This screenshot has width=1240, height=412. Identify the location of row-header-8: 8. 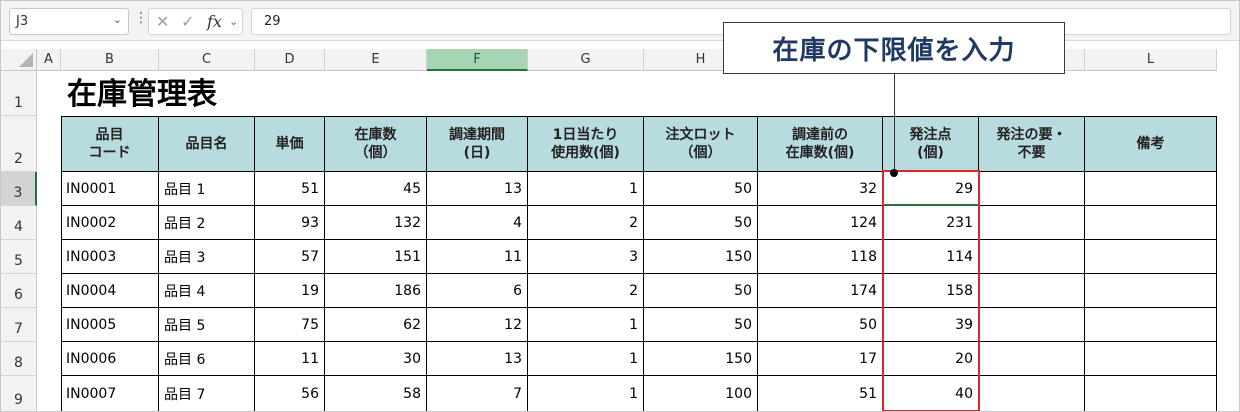
(19, 359).